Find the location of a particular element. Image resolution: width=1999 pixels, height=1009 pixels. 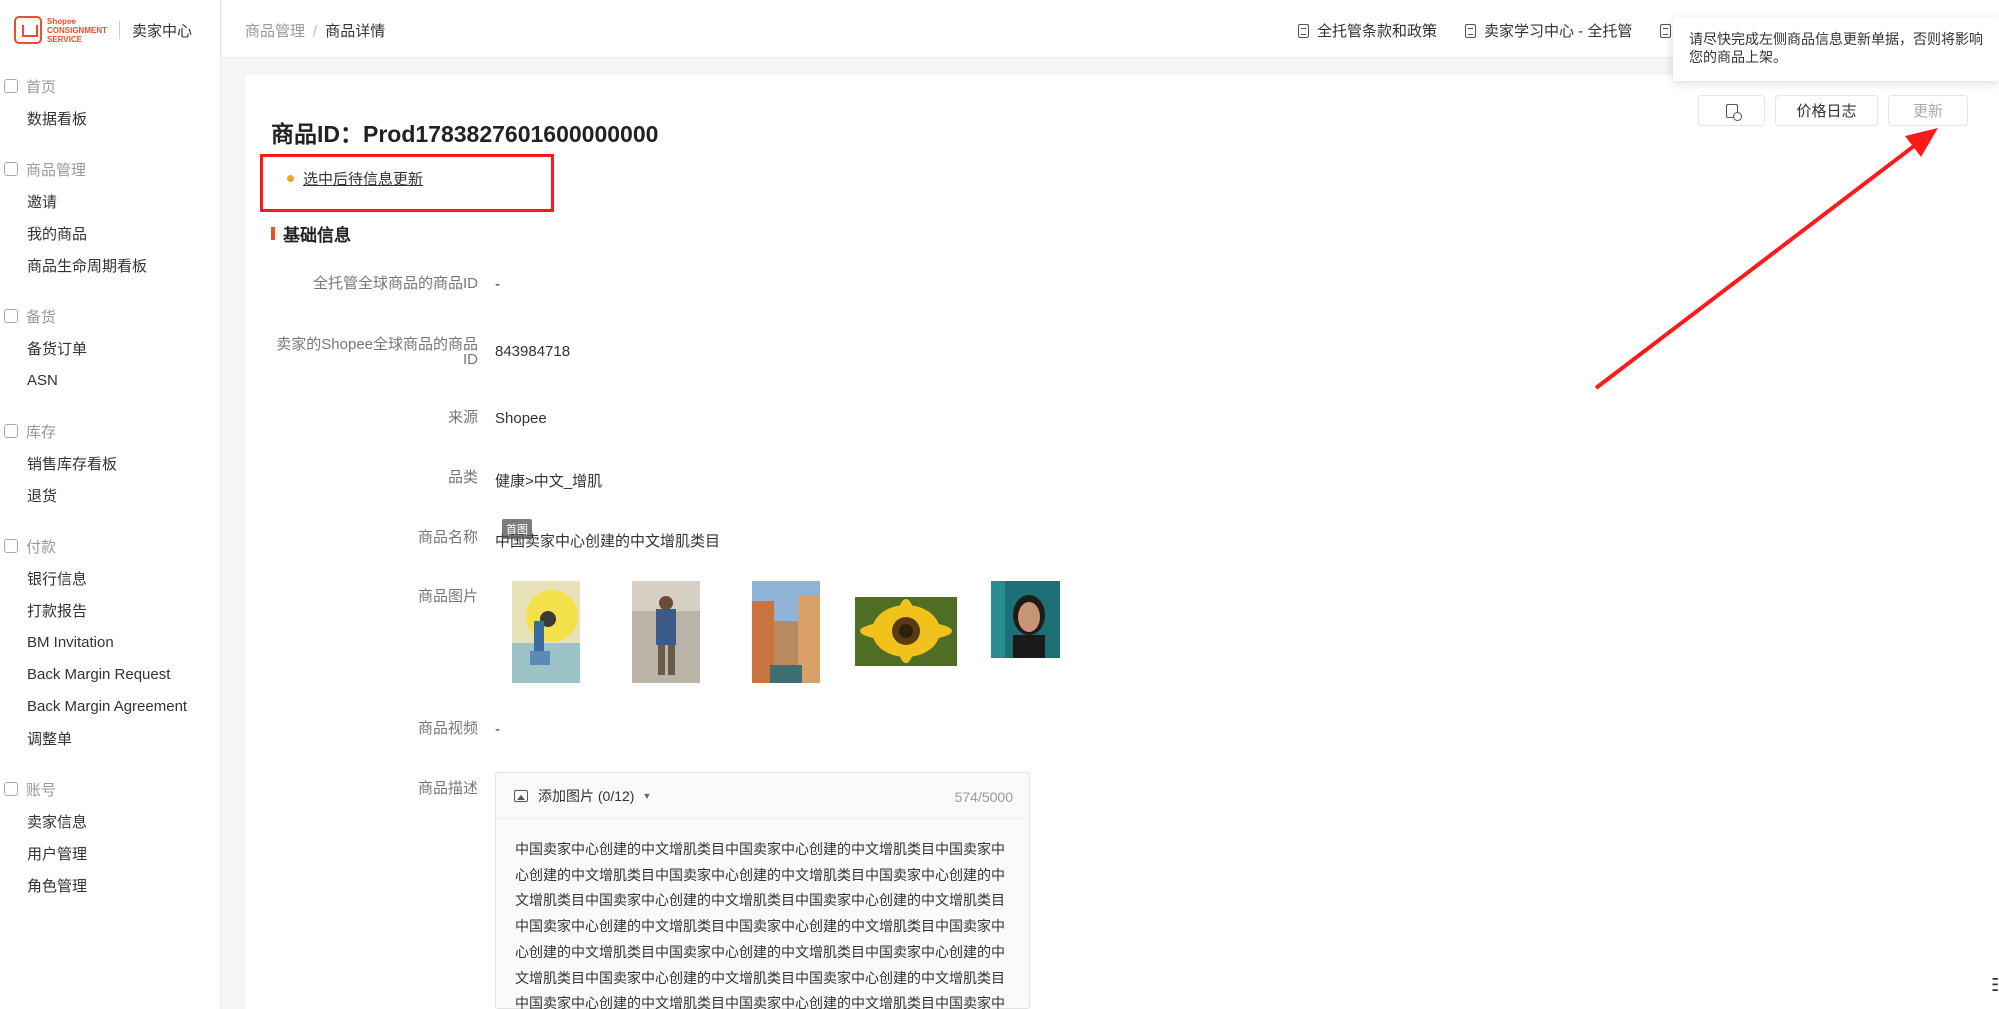

char-counter: 574/5000 is located at coordinates (983, 797).